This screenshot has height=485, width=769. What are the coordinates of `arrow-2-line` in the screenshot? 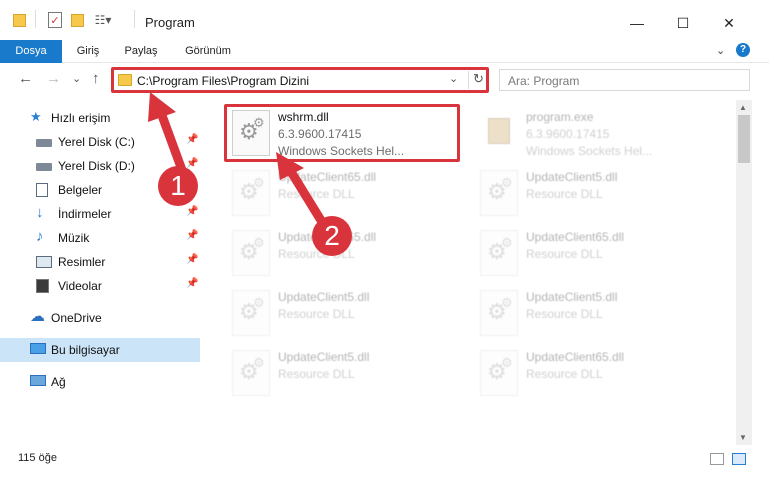 It's located at (306, 196).